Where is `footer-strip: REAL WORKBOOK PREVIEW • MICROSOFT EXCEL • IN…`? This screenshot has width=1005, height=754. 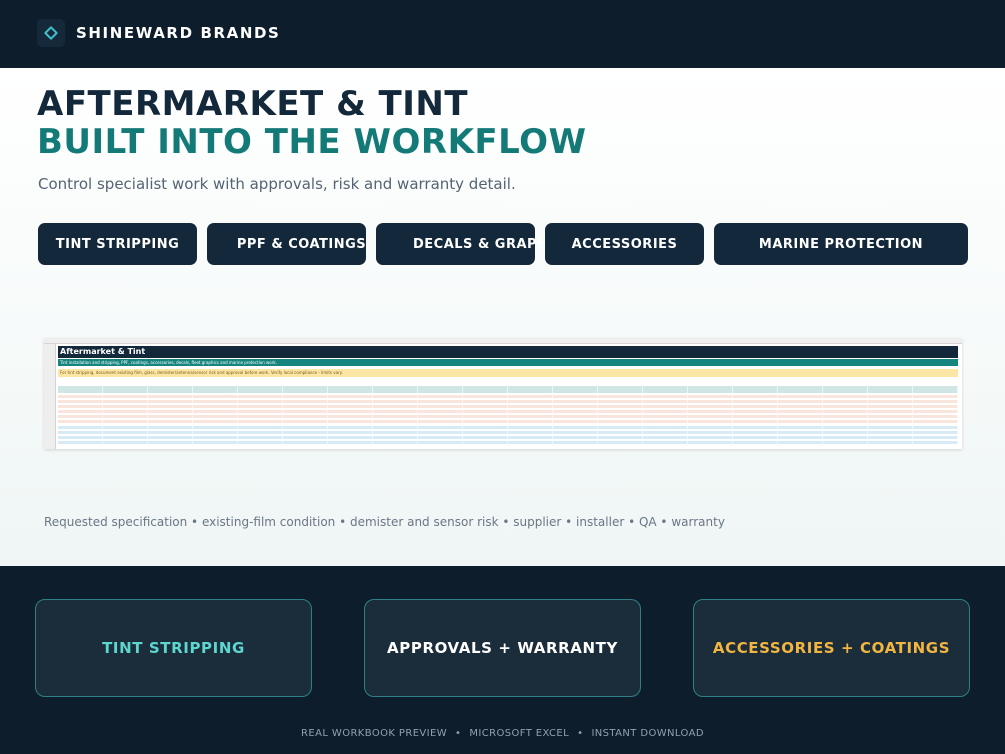
footer-strip: REAL WORKBOOK PREVIEW • MICROSOFT EXCEL • IN… is located at coordinates (502, 733).